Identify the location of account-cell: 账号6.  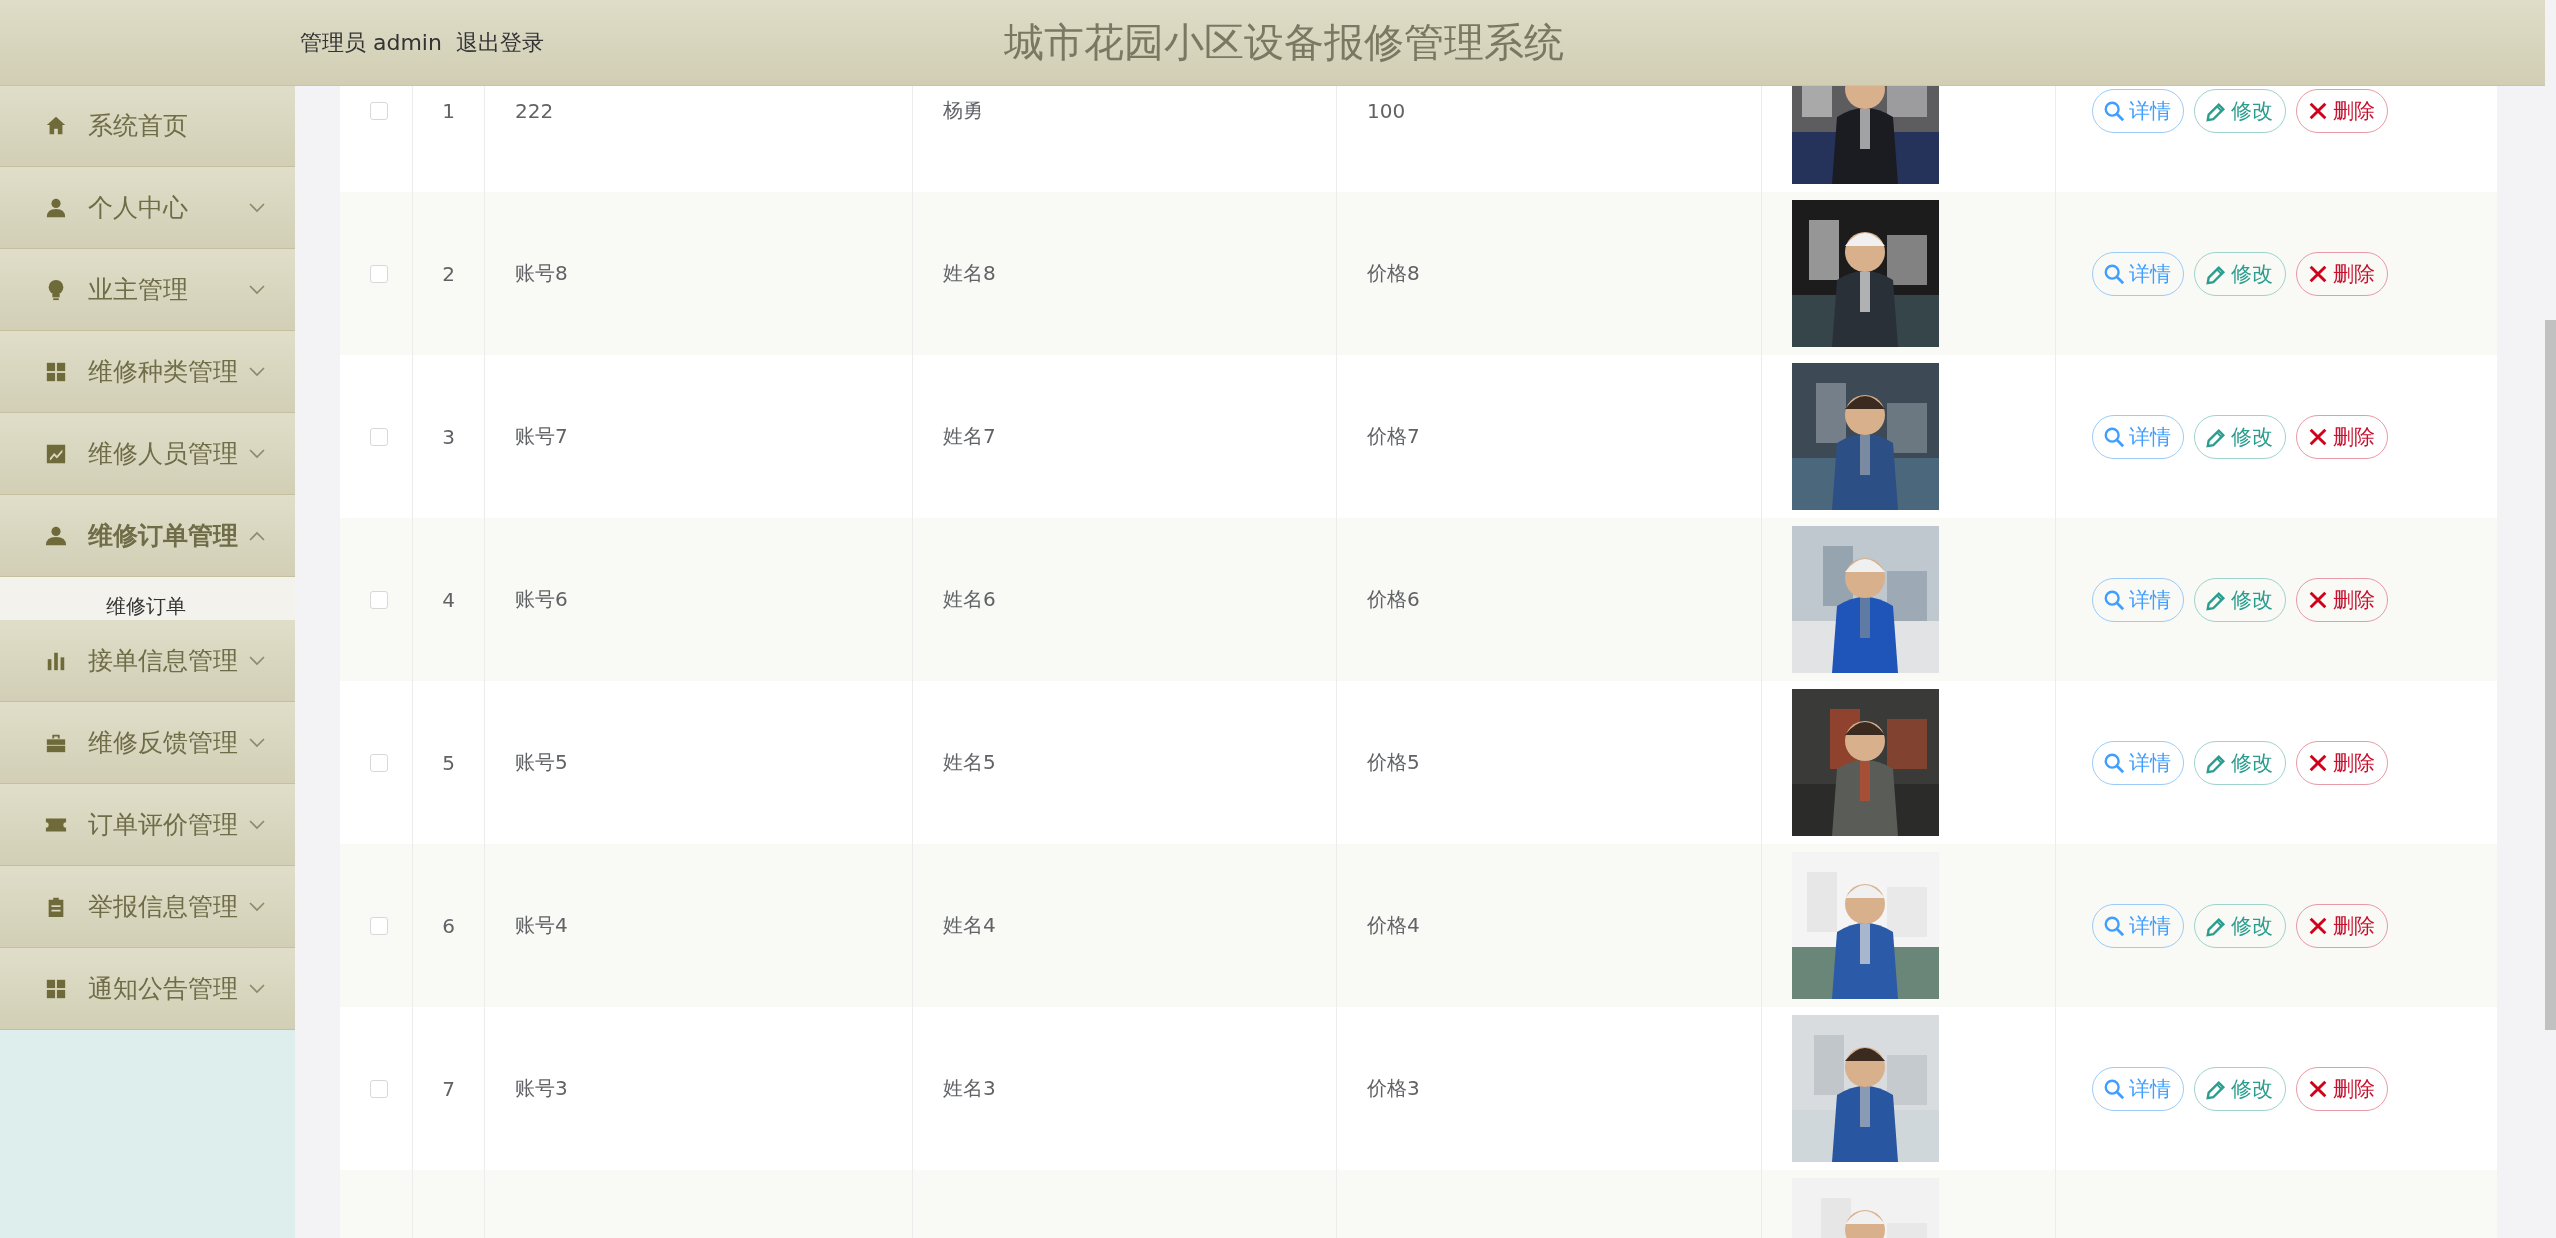
(541, 599).